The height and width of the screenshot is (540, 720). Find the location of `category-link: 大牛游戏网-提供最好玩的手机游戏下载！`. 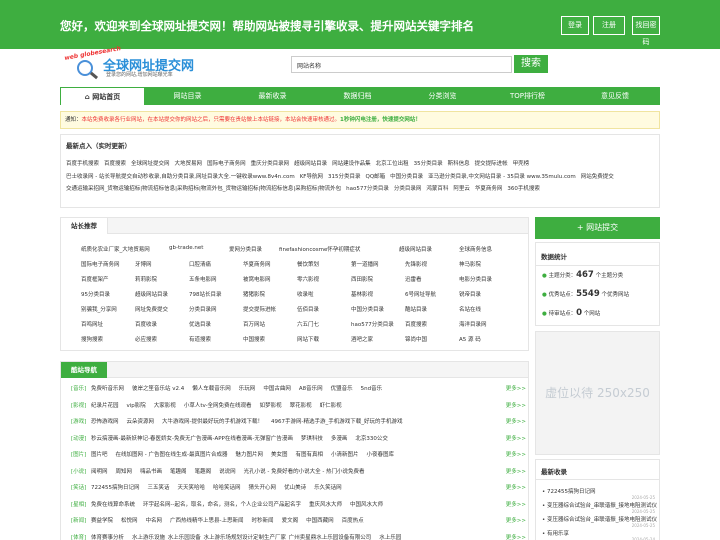

category-link: 大牛游戏网-提供最好玩的手机游戏下载！ is located at coordinates (212, 422).